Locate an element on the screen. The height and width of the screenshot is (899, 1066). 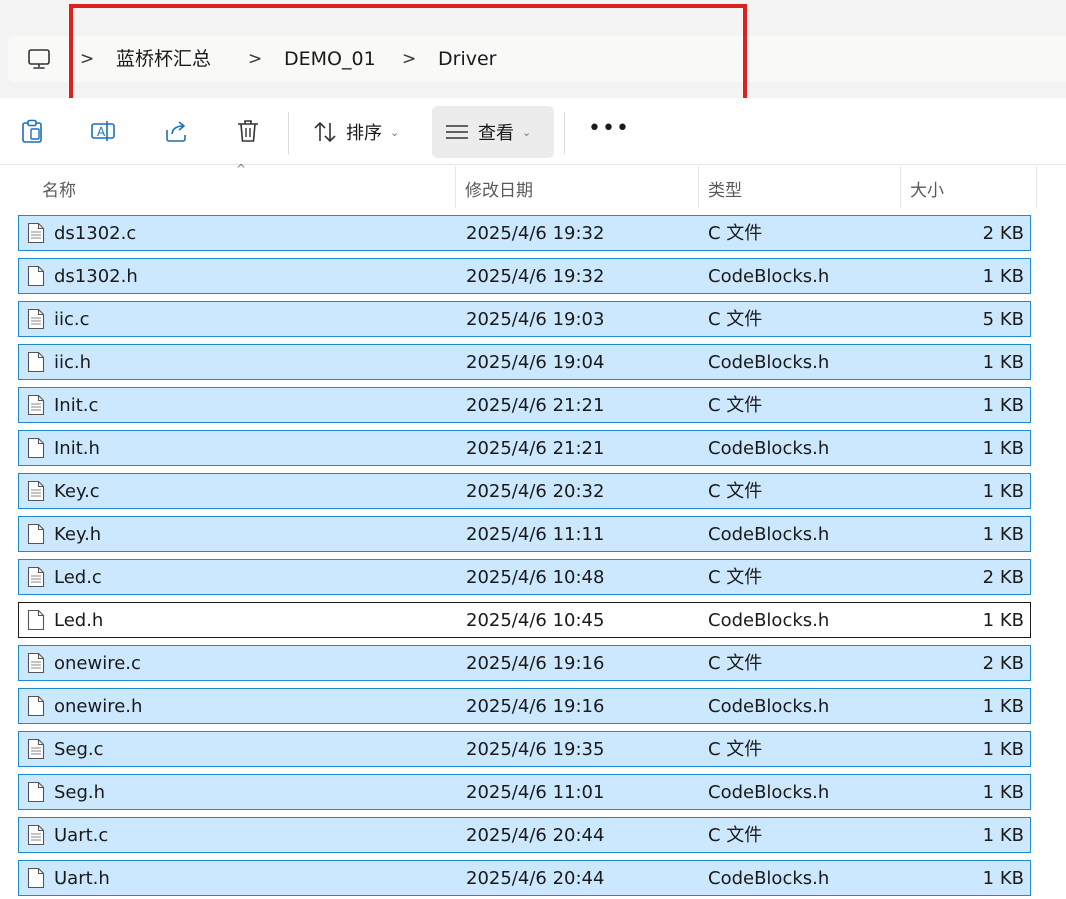
address-bar-area: > 蓝桥杯汇总 > DEMO_01 > Driver is located at coordinates (533, 49).